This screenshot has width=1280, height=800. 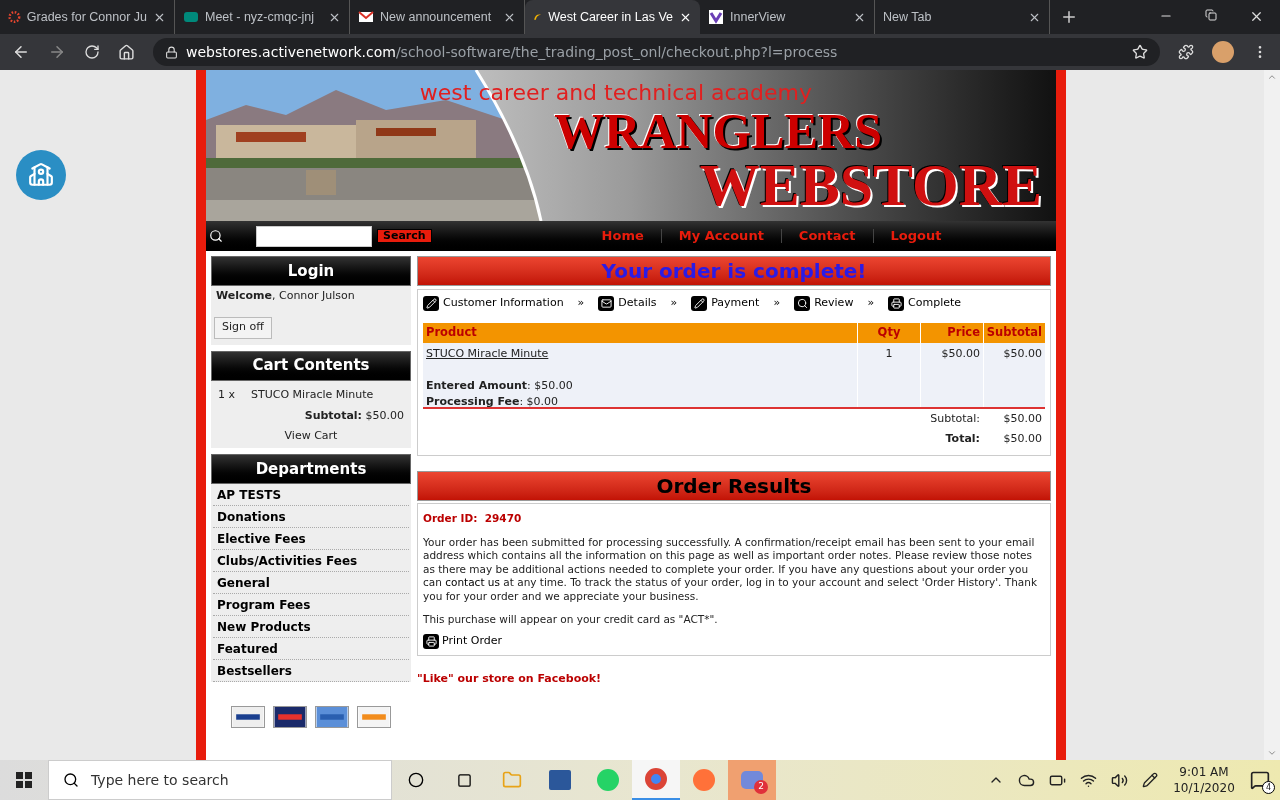 What do you see at coordinates (451, 333) in the screenshot?
I see `column-header: Product` at bounding box center [451, 333].